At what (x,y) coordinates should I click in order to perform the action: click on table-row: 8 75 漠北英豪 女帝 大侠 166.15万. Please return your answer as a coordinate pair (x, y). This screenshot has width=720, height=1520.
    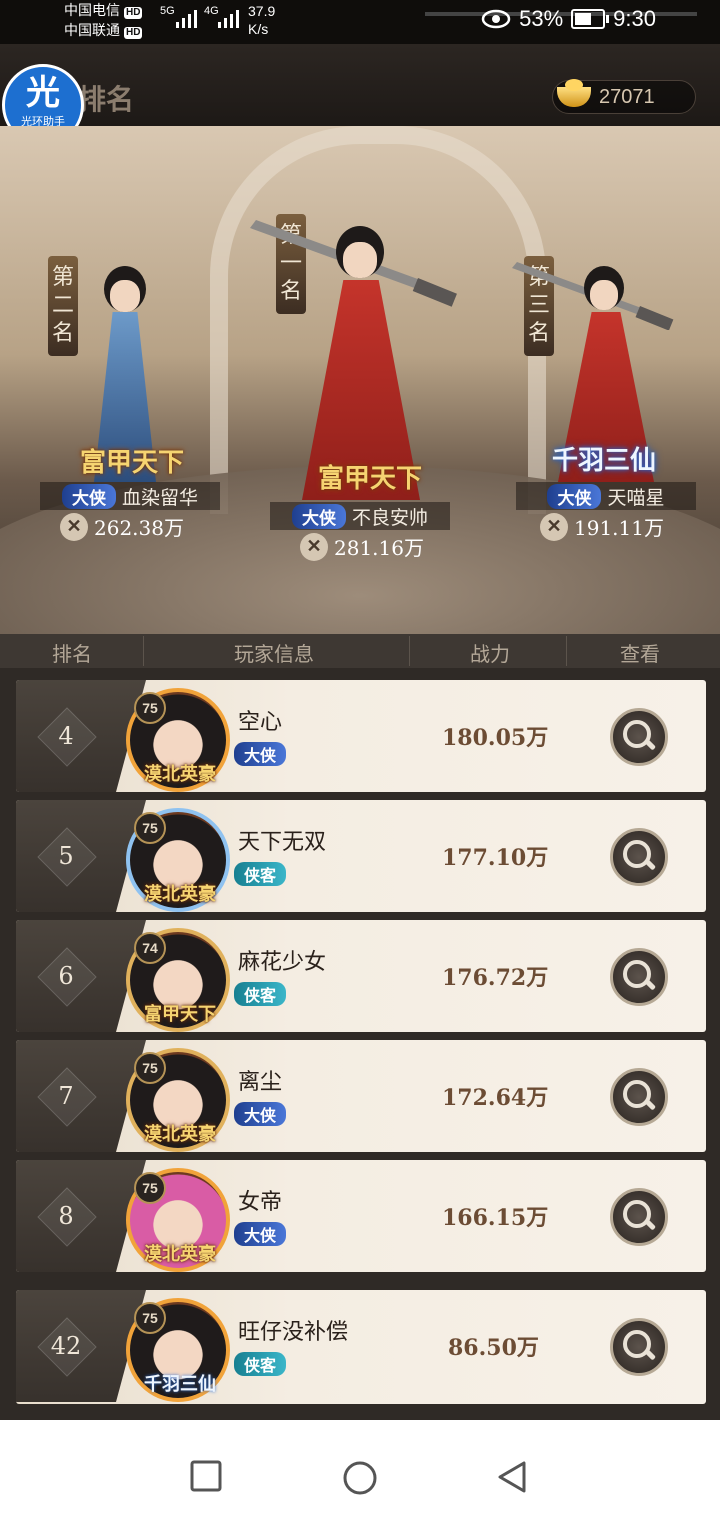
    Looking at the image, I should click on (361, 1216).